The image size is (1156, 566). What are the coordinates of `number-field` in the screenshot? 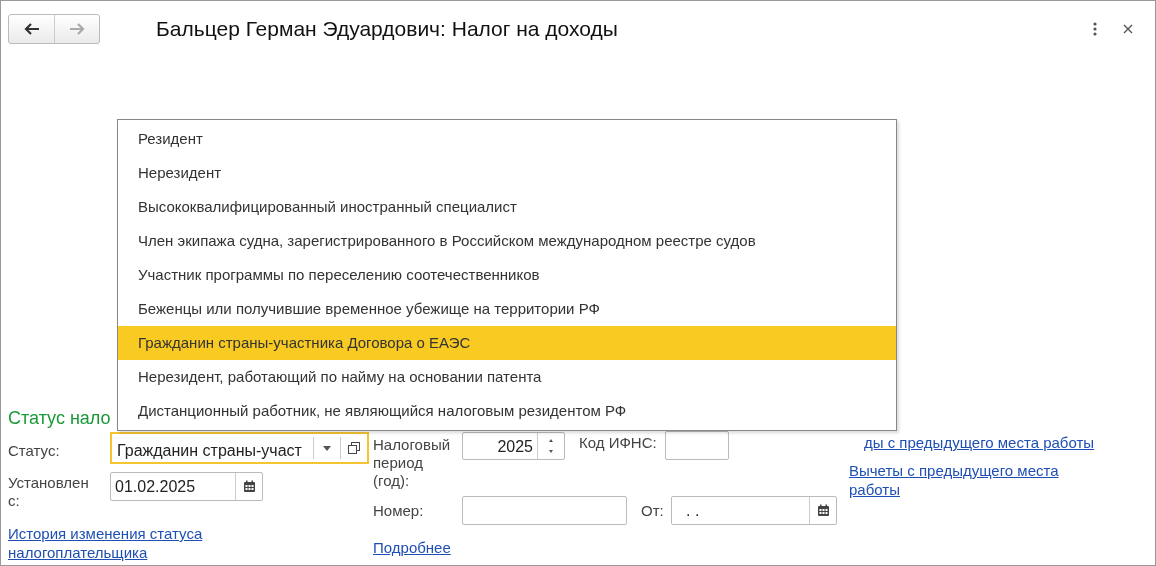 It's located at (544, 510).